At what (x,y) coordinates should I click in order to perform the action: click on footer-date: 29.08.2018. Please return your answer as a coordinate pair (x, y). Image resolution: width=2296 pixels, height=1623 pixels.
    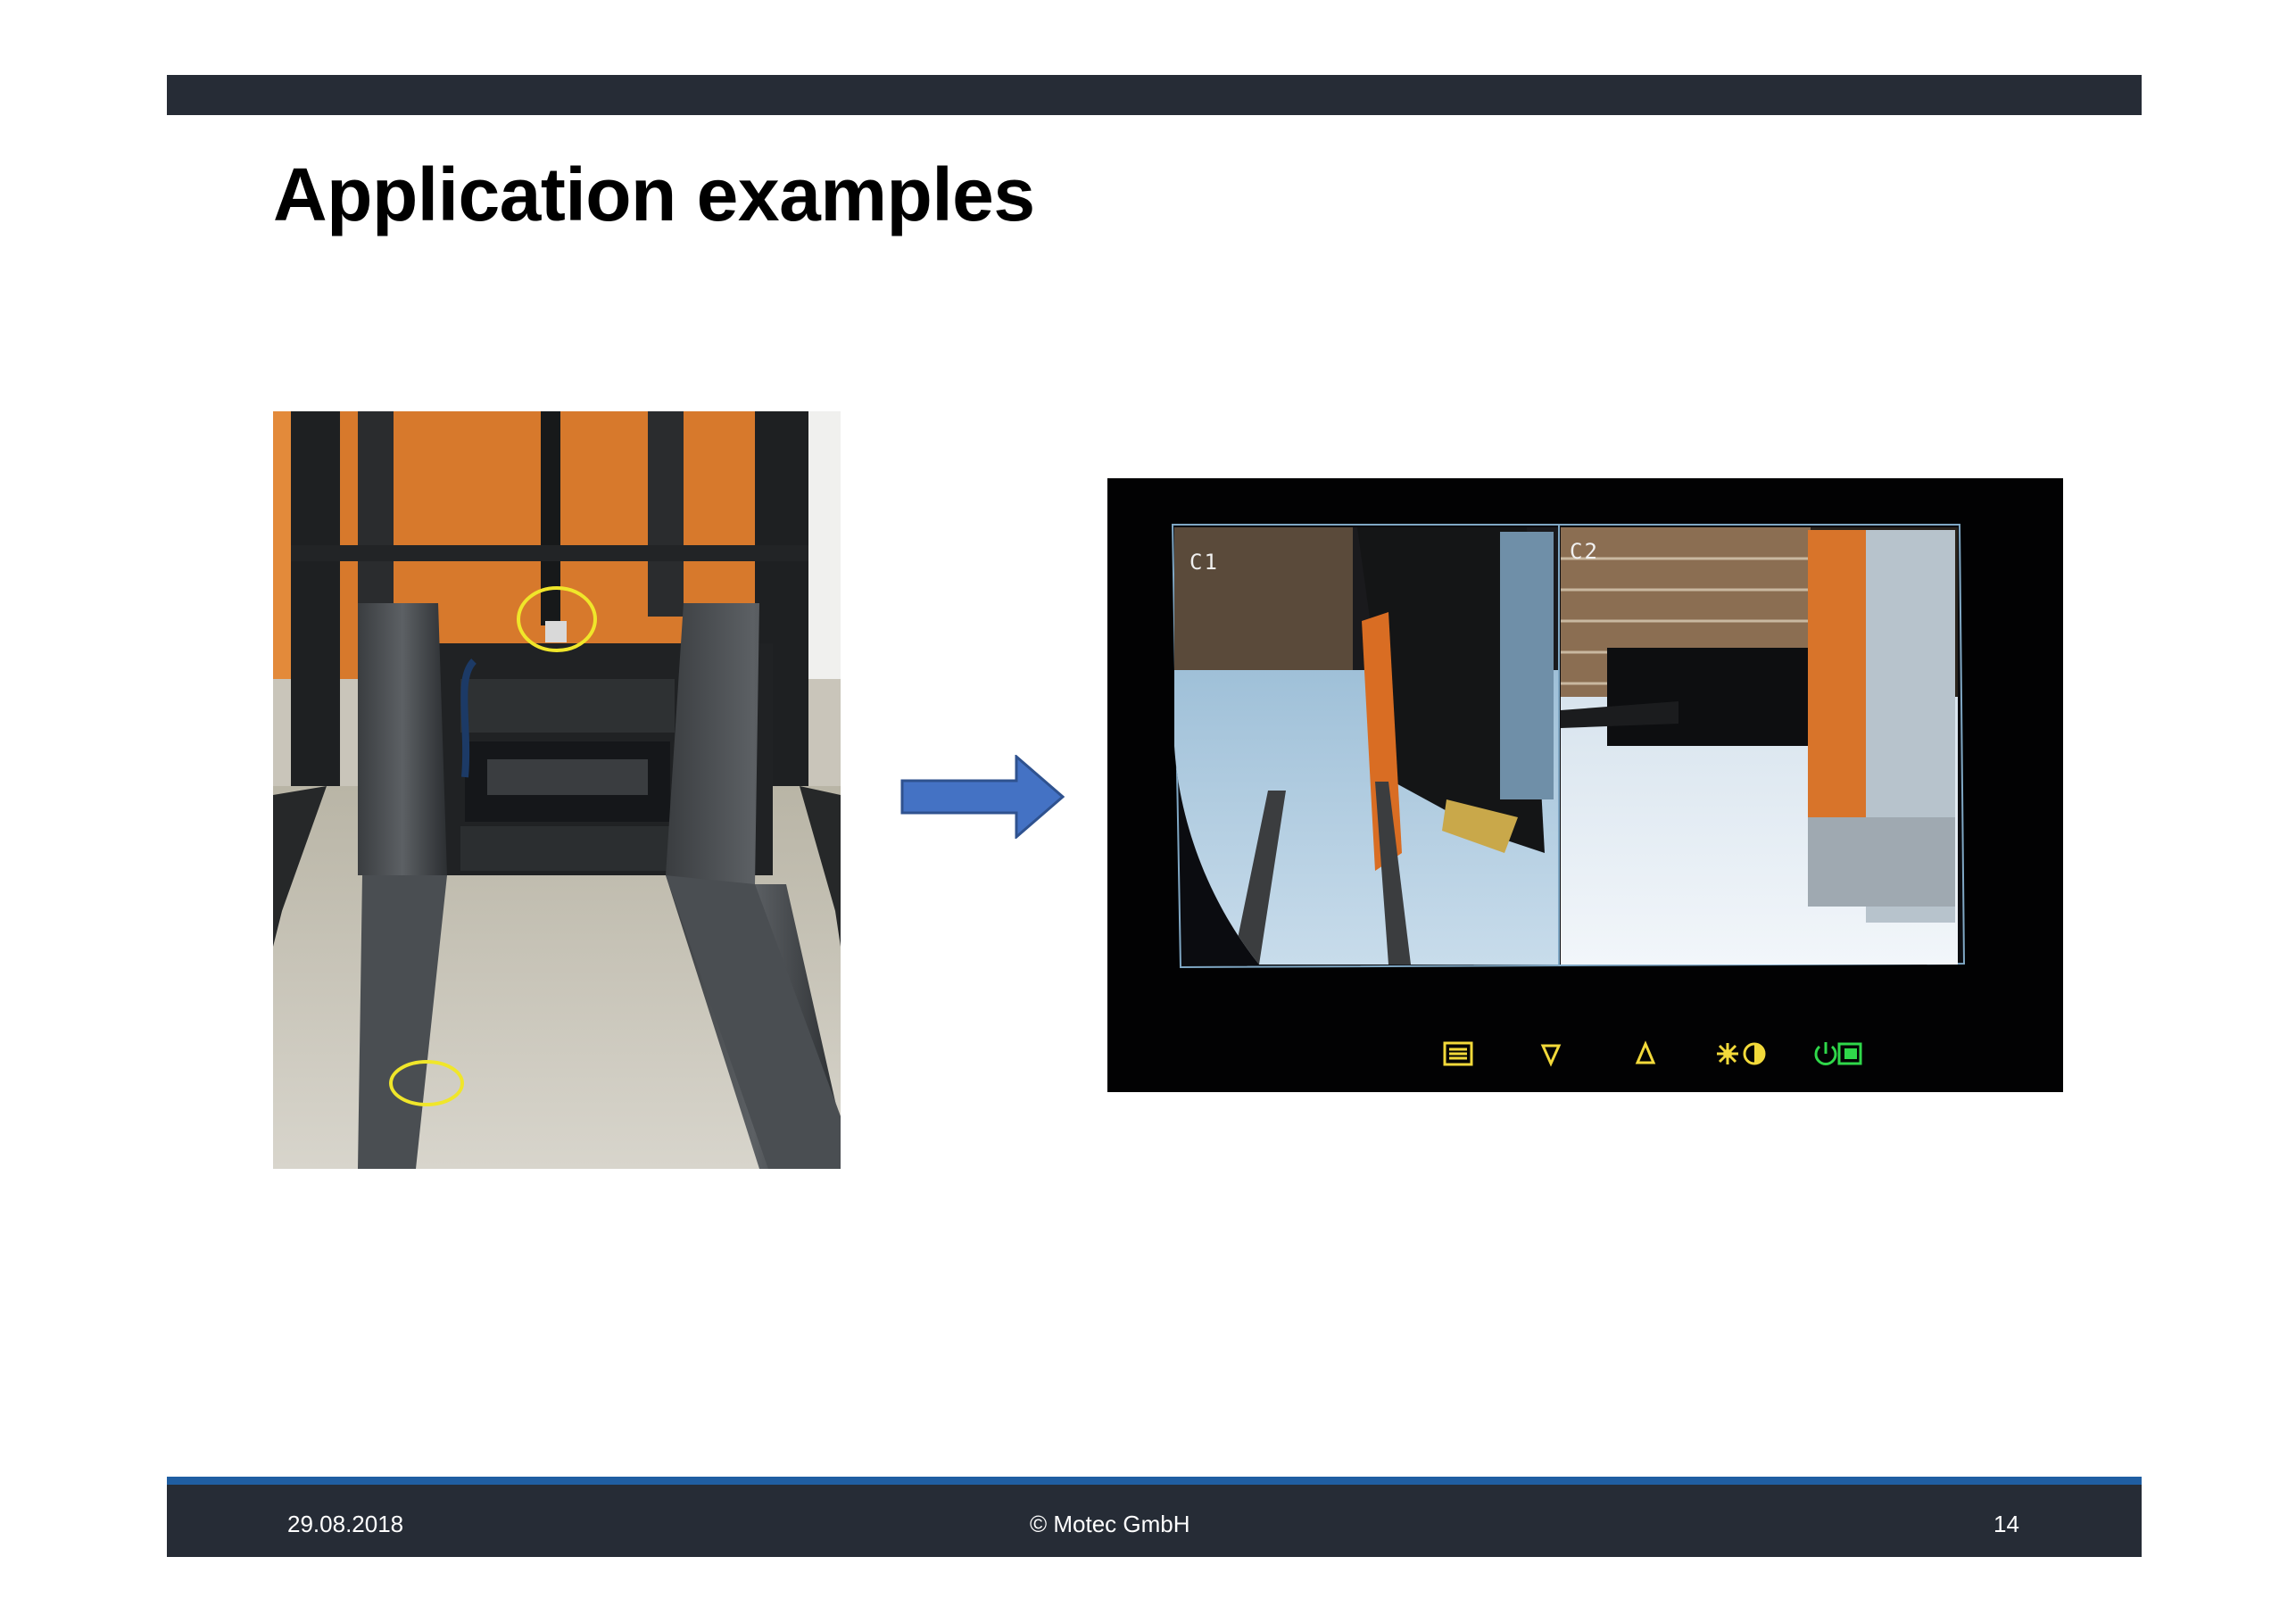
    Looking at the image, I should click on (346, 1524).